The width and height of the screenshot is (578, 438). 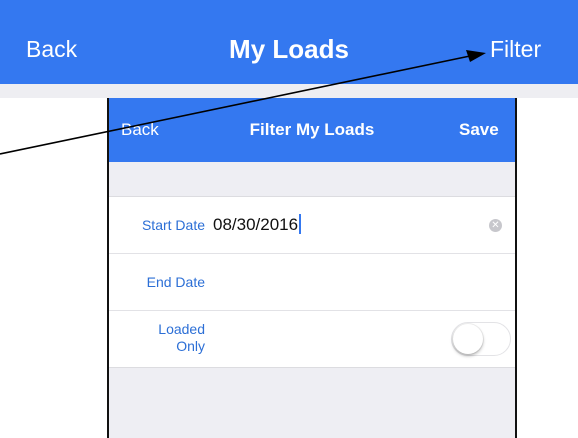 I want to click on start-date-value: 08/30/2016, so click(x=256, y=224).